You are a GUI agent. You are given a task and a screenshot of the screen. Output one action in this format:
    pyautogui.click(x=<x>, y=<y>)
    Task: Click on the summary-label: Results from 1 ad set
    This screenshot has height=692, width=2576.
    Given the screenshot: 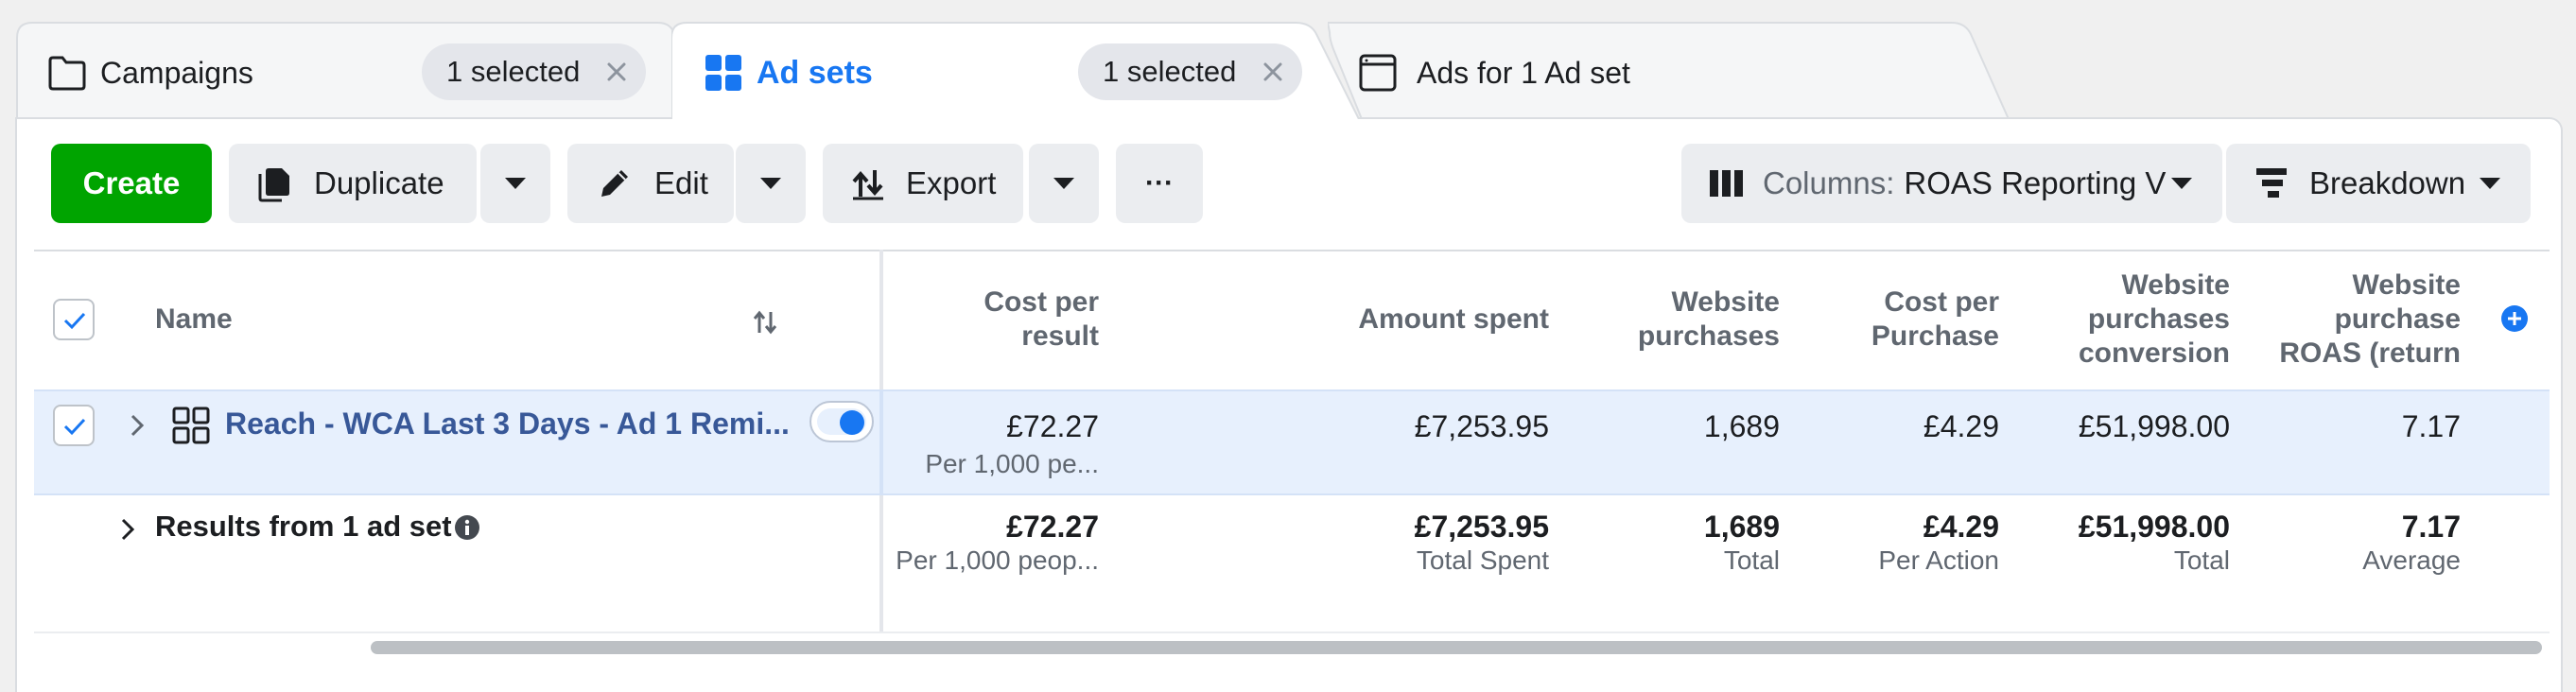 What is the action you would take?
    pyautogui.click(x=303, y=527)
    